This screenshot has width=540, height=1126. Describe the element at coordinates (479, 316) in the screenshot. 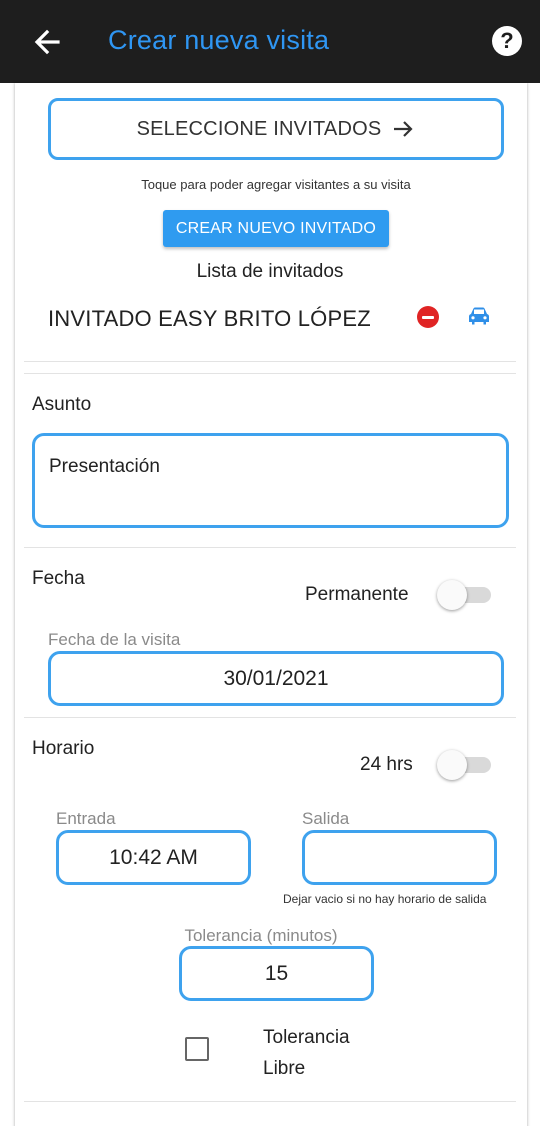

I see `car-icon` at that location.